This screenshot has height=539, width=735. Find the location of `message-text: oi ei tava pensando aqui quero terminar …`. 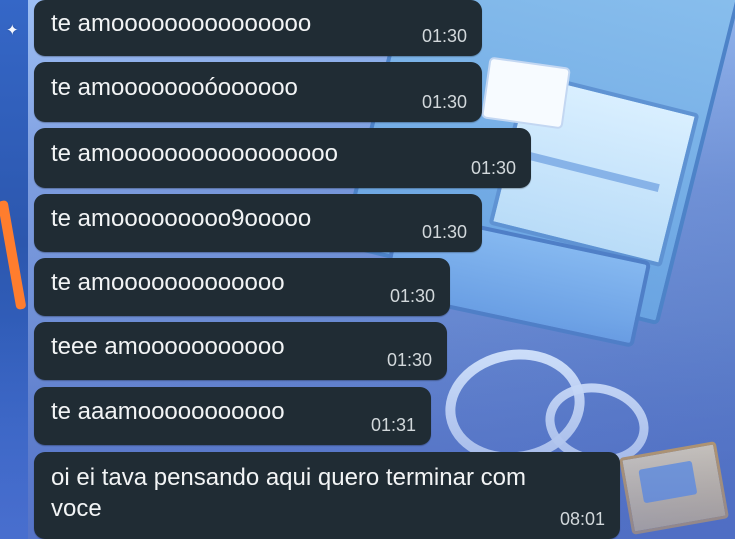

message-text: oi ei tava pensando aqui quero terminar … is located at coordinates (288, 493).